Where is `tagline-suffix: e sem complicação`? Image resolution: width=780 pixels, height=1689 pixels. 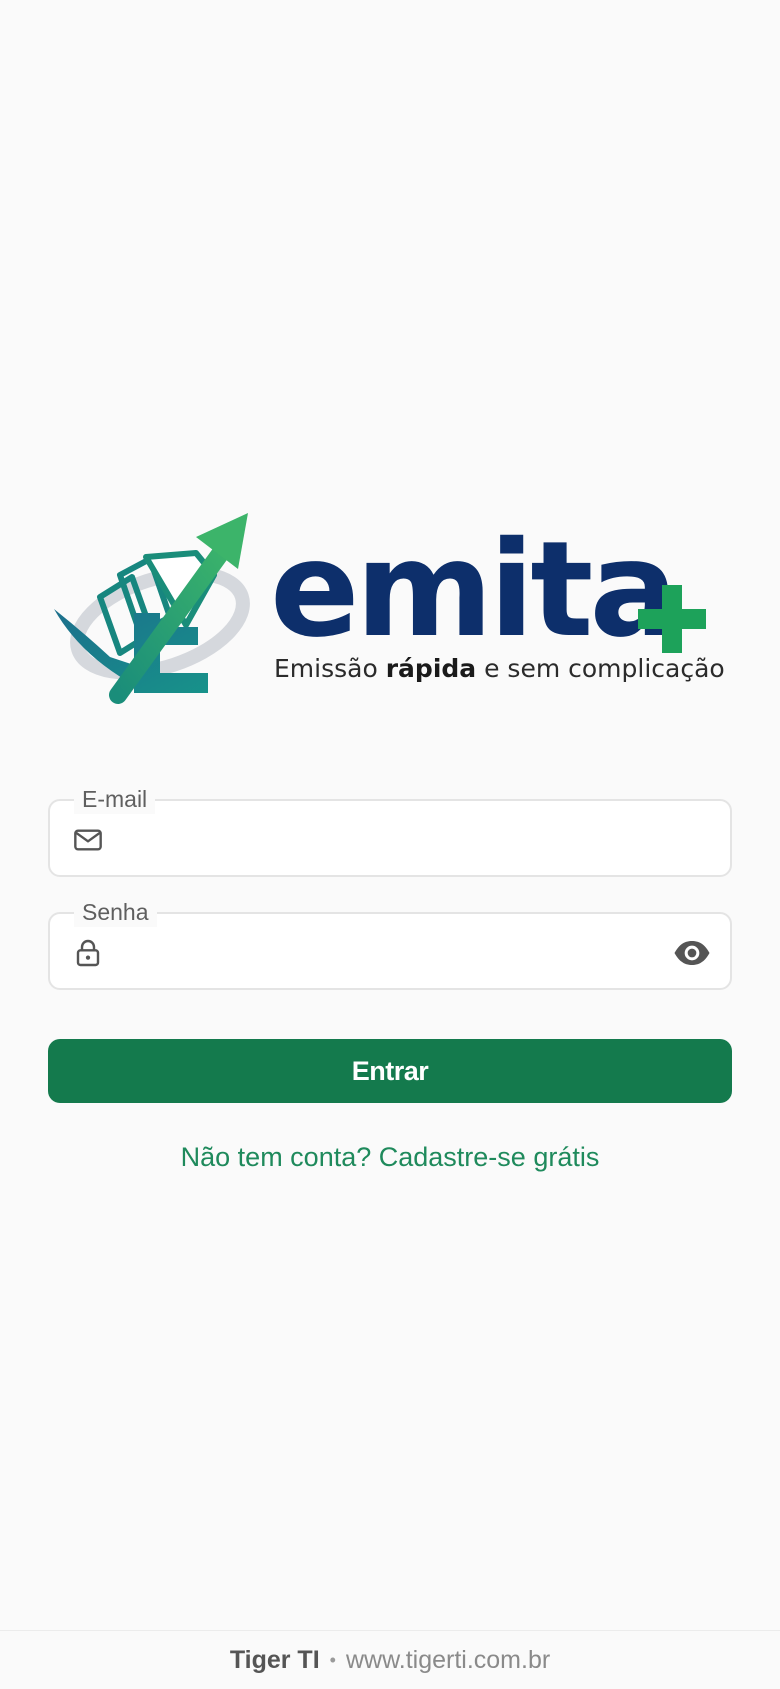 tagline-suffix: e sem complicação is located at coordinates (600, 668).